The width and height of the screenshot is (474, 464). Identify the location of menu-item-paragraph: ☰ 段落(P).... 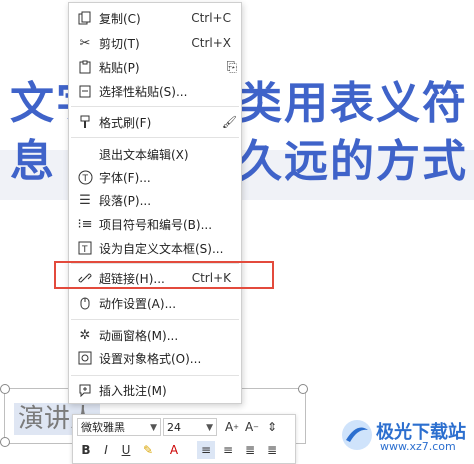
(155, 200).